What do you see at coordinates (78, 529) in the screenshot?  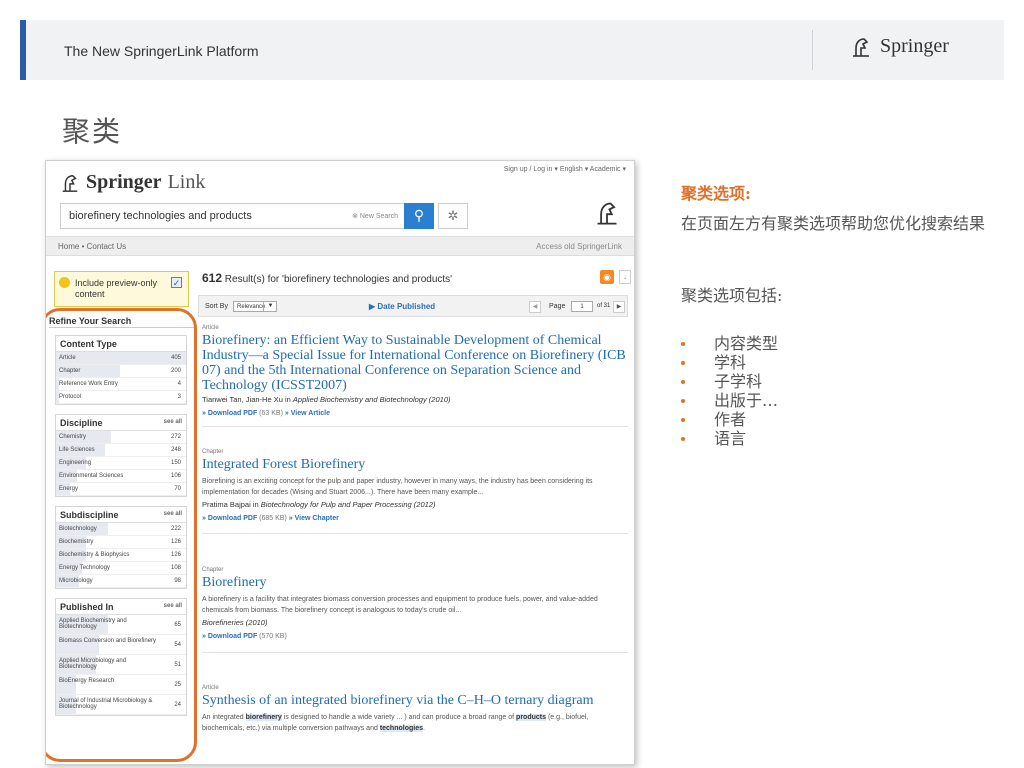 I see `filter-option-label: Biotechnology` at bounding box center [78, 529].